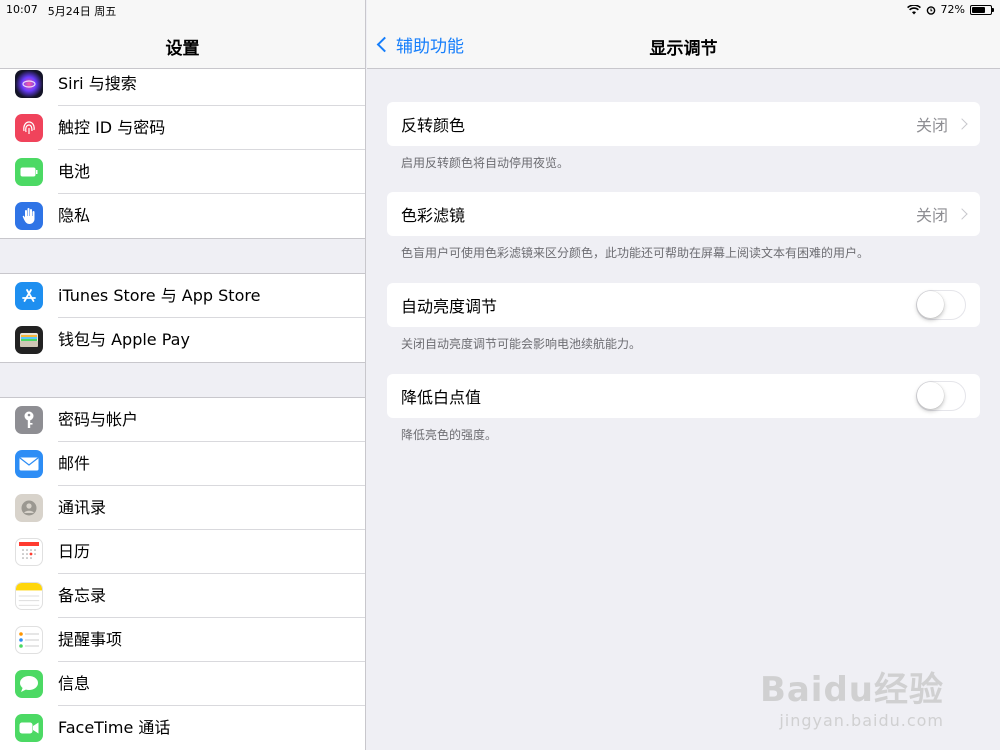 This screenshot has height=750, width=1000. I want to click on page-title: 显示调节, so click(683, 49).